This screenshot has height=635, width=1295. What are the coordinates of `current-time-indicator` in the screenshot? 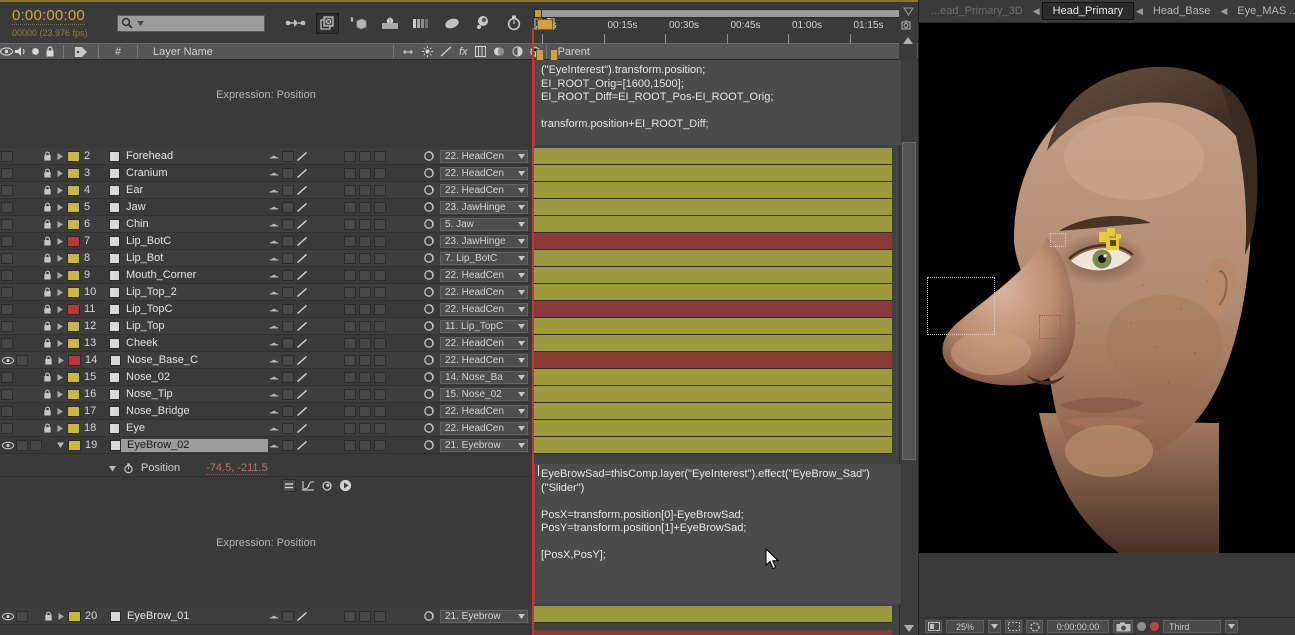 It's located at (545, 26).